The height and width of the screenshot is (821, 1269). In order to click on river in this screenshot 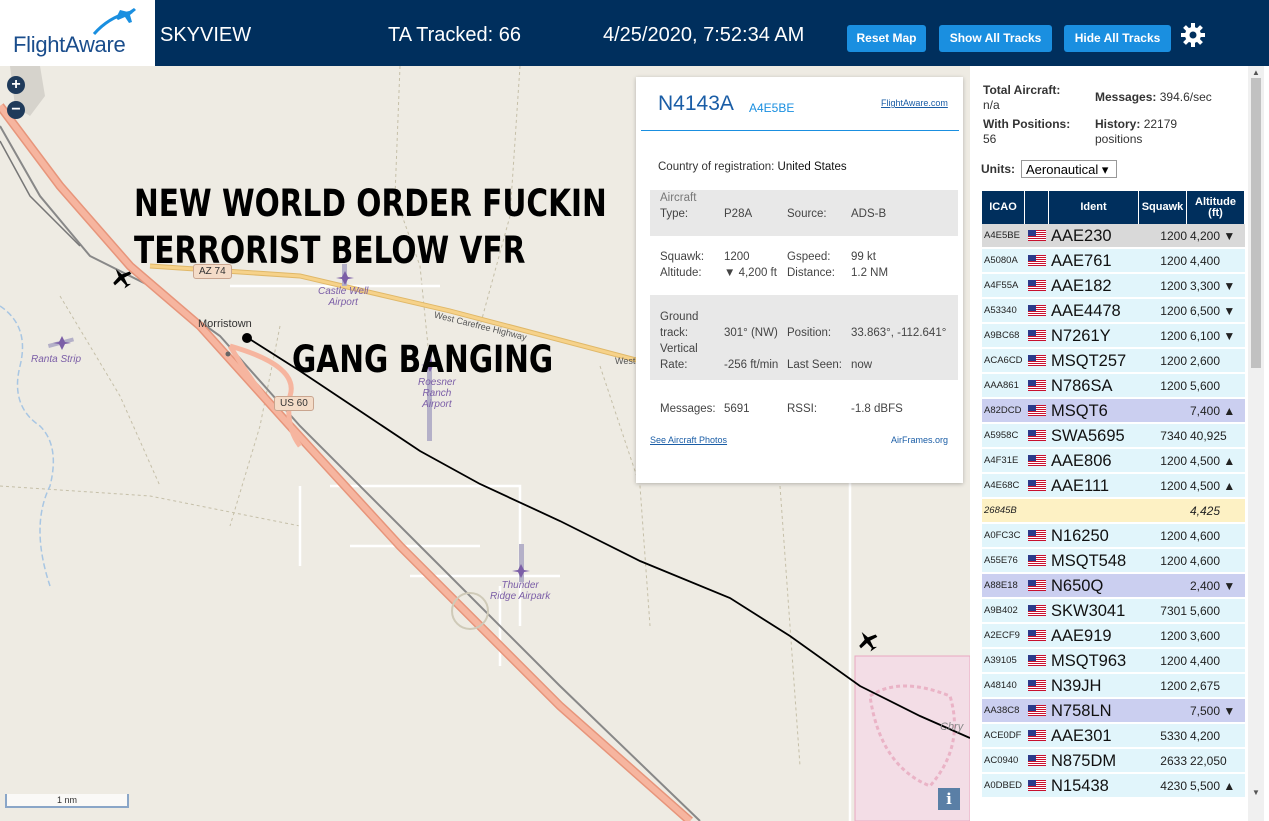, I will do `click(27, 446)`.